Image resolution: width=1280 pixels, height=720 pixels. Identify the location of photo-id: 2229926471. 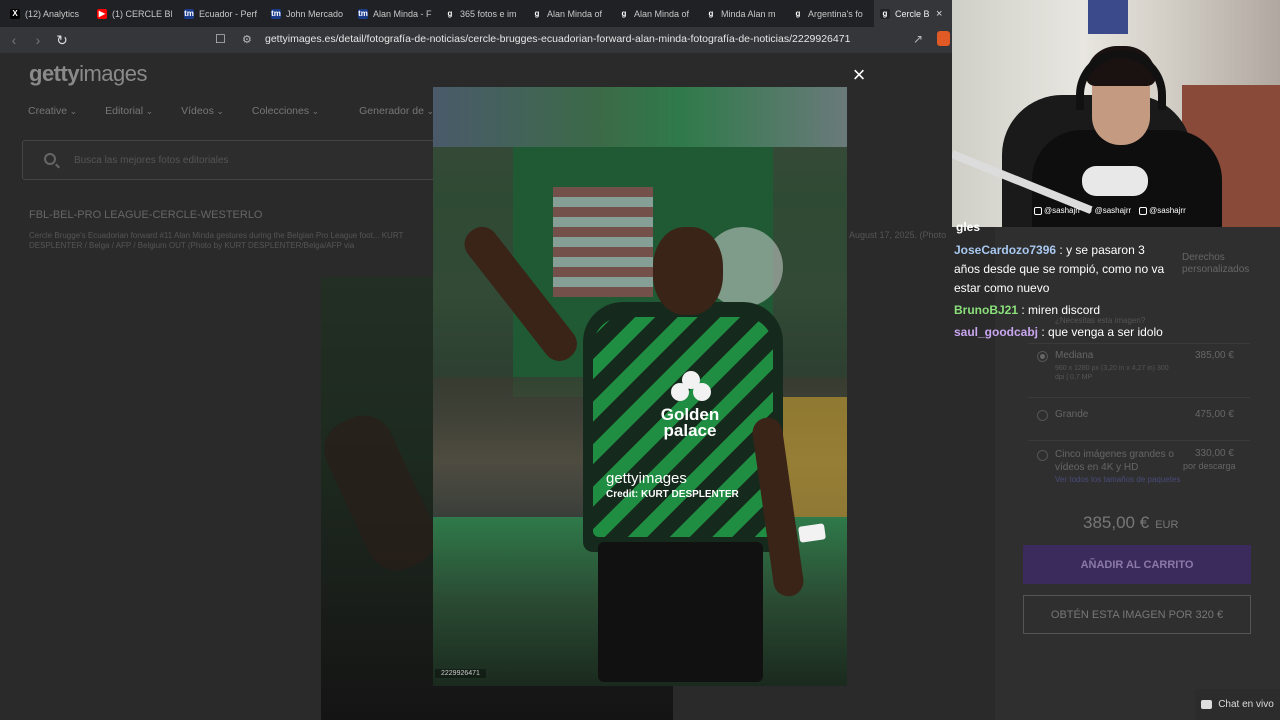
(460, 673).